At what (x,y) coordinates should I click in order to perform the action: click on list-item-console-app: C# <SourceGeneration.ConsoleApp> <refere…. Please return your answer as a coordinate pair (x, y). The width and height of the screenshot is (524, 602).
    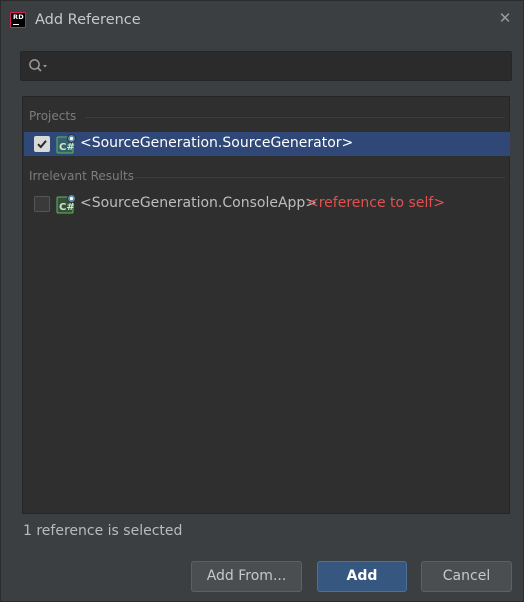
    Looking at the image, I should click on (267, 204).